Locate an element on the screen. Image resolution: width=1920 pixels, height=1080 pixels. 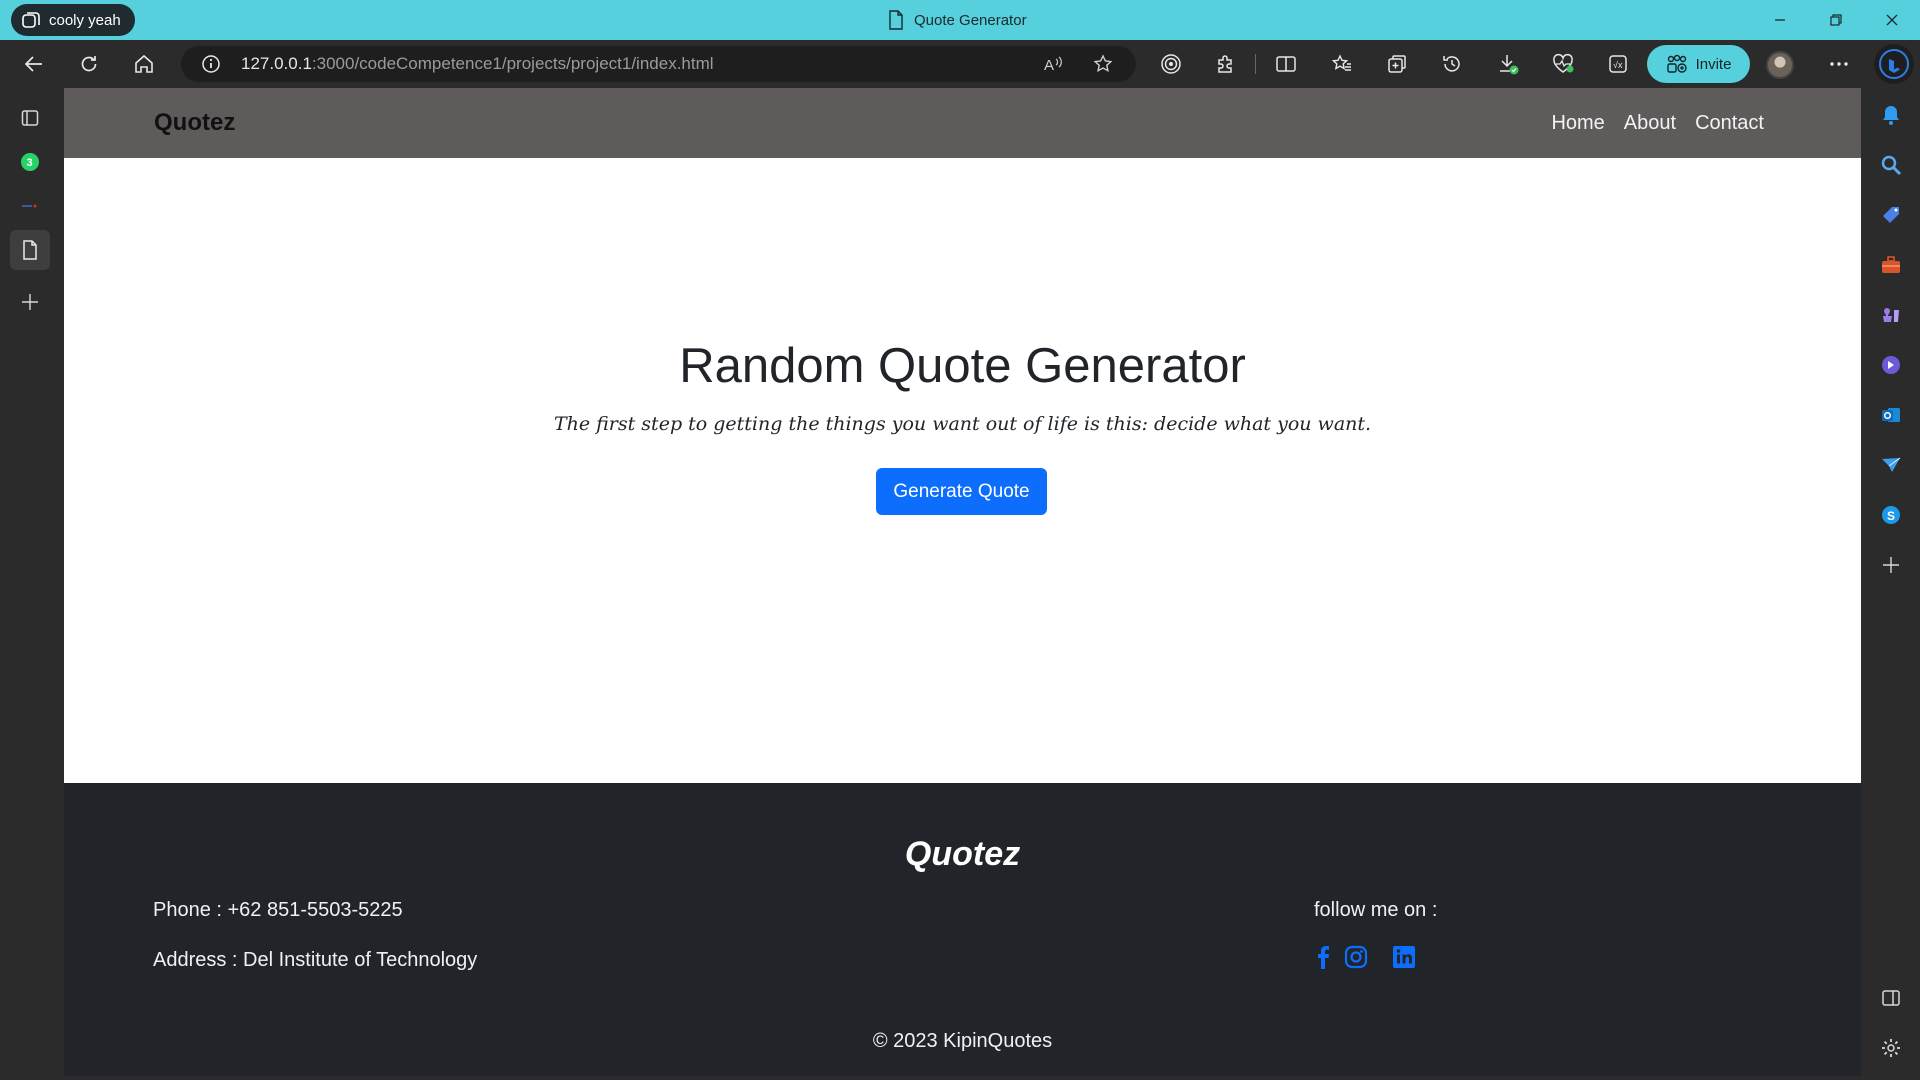
split-screen-button is located at coordinates (1286, 64).